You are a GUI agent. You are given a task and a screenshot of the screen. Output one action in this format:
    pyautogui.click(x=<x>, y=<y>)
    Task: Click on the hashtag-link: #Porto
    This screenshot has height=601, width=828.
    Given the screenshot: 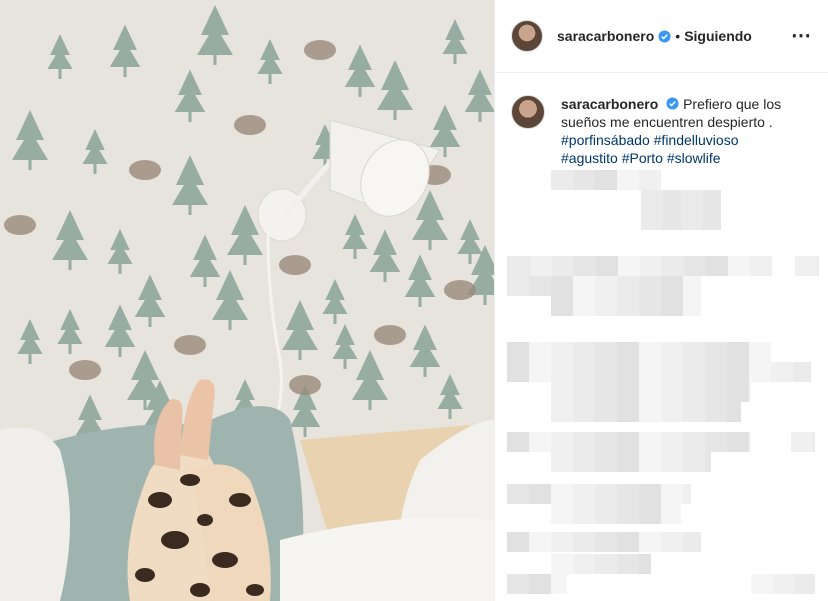 What is the action you would take?
    pyautogui.click(x=642, y=158)
    